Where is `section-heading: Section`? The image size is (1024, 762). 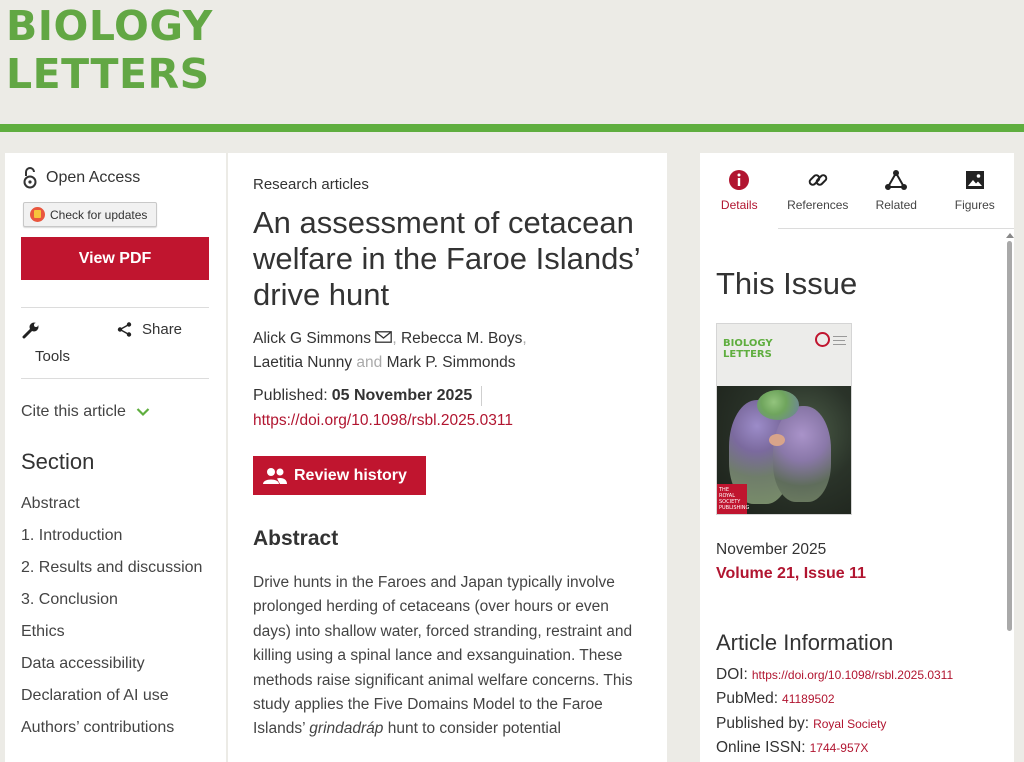
section-heading: Section is located at coordinates (58, 461).